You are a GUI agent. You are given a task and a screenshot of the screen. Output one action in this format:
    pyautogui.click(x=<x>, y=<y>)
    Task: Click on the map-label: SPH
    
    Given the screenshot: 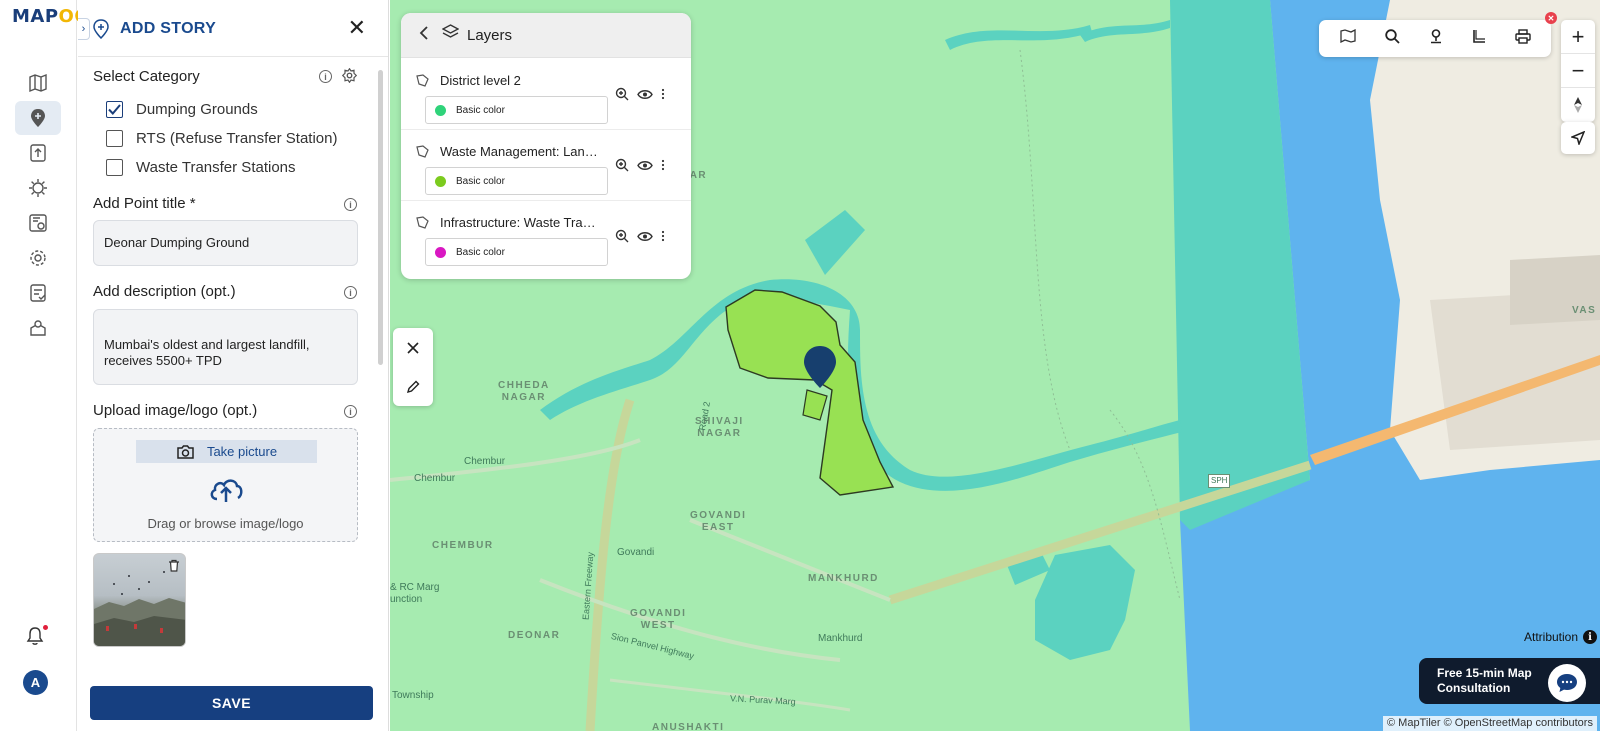 What is the action you would take?
    pyautogui.click(x=1219, y=481)
    